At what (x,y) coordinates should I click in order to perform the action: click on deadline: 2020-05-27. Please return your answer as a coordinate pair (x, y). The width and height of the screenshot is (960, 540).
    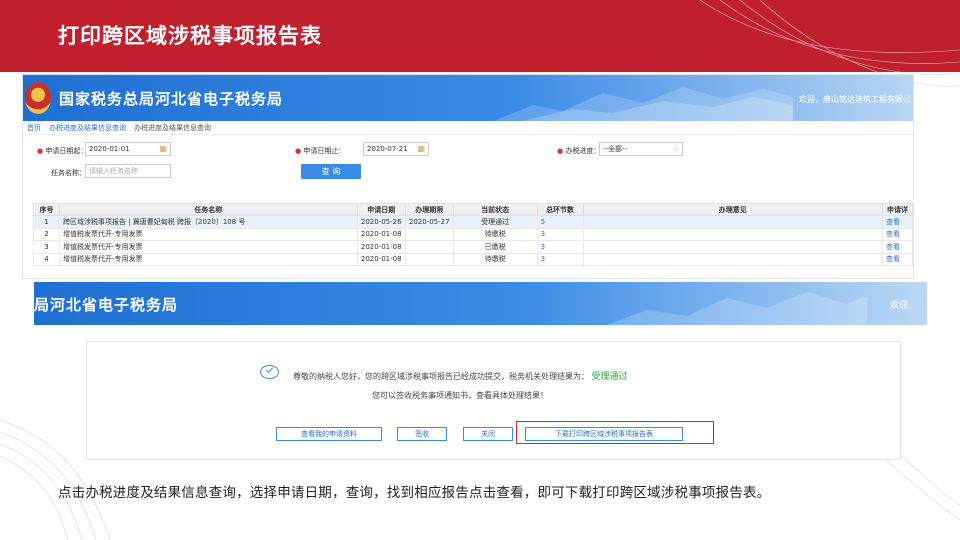
    Looking at the image, I should click on (429, 222).